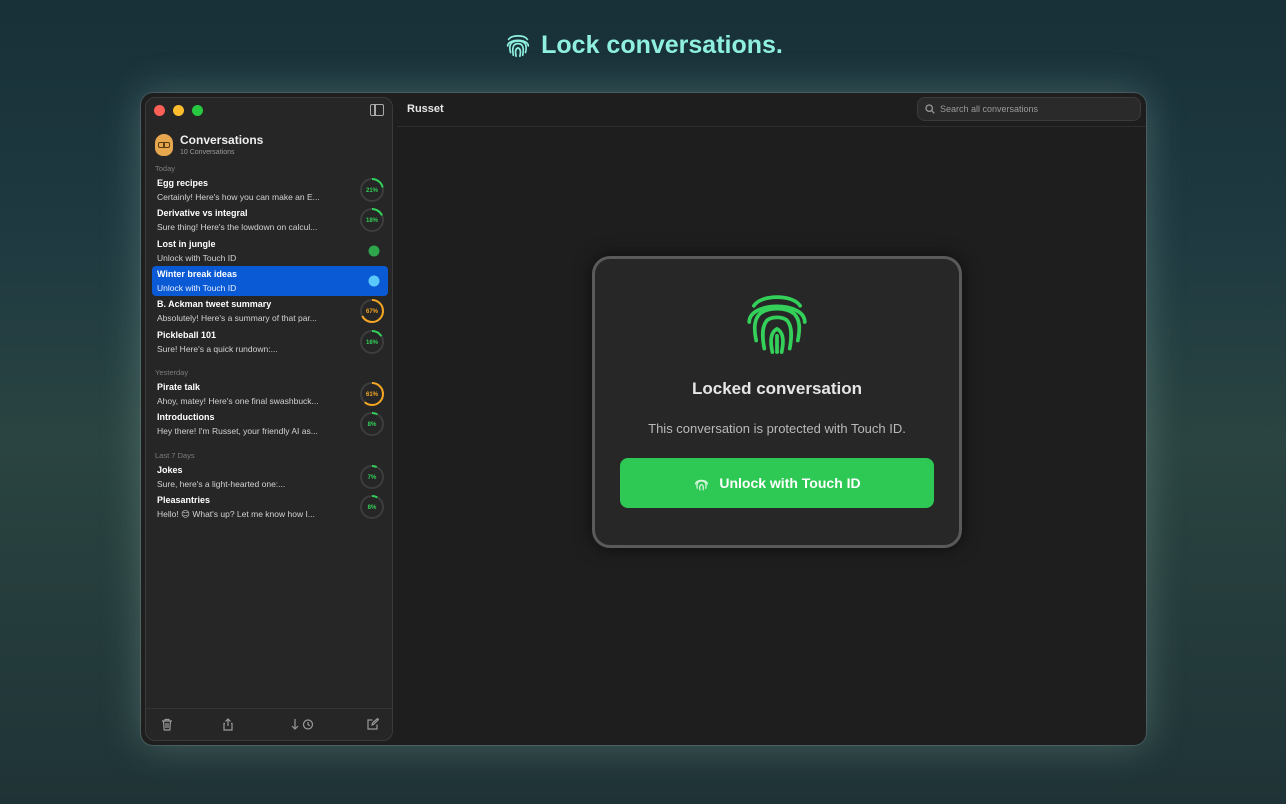 The image size is (1286, 804). I want to click on potato-avatar-icon, so click(164, 144).